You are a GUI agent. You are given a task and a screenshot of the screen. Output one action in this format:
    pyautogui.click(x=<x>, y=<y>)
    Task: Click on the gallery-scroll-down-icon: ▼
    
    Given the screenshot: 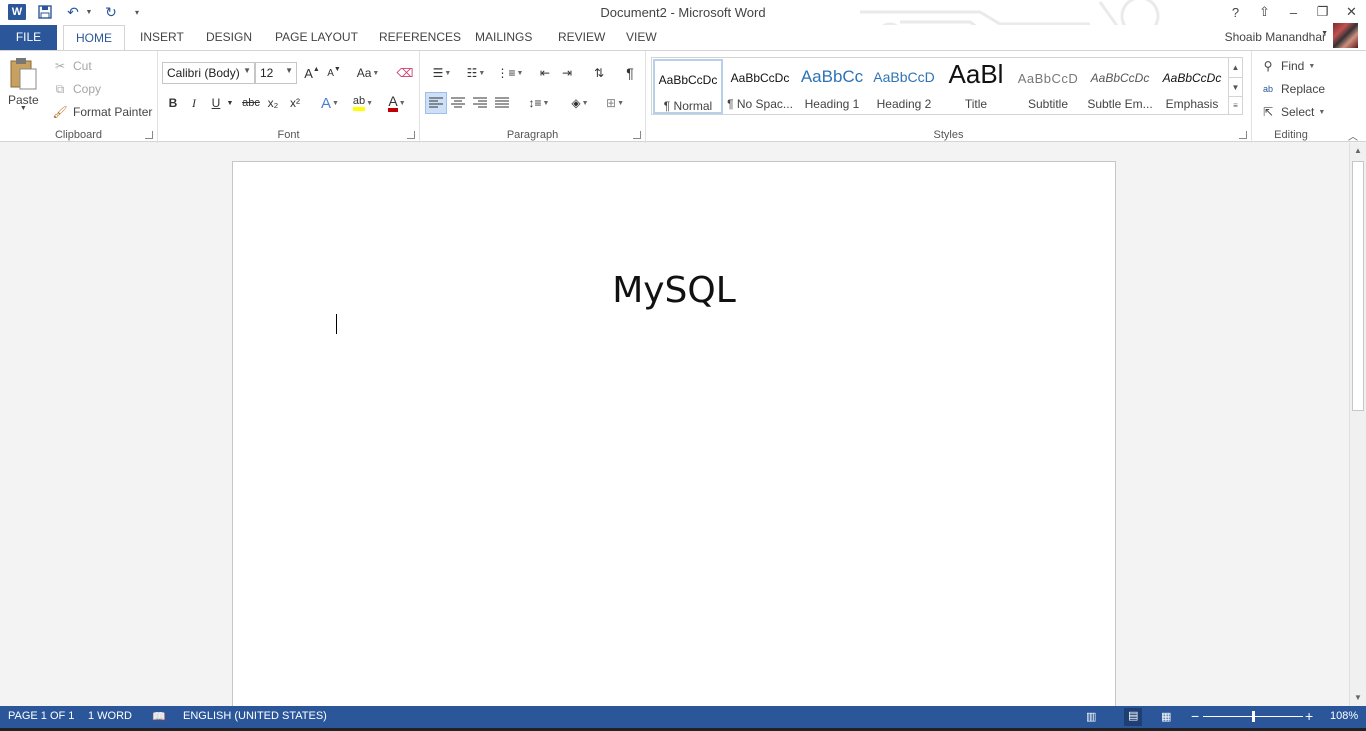 What is the action you would take?
    pyautogui.click(x=1235, y=86)
    